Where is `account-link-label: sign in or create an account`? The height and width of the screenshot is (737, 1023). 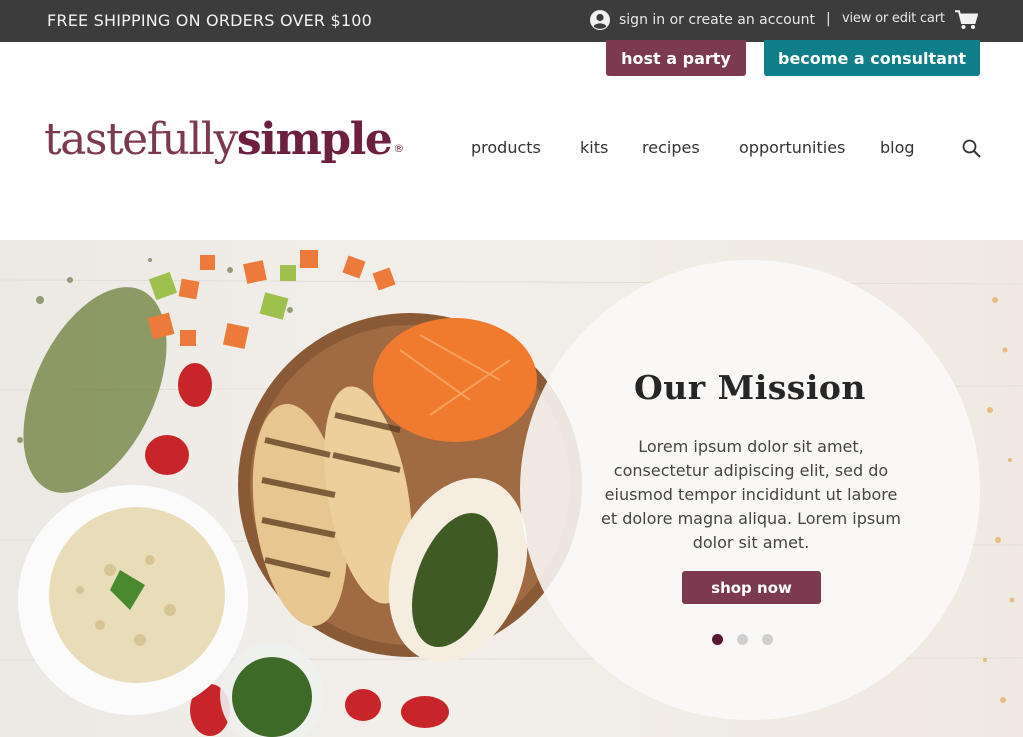
account-link-label: sign in or create an account is located at coordinates (717, 20).